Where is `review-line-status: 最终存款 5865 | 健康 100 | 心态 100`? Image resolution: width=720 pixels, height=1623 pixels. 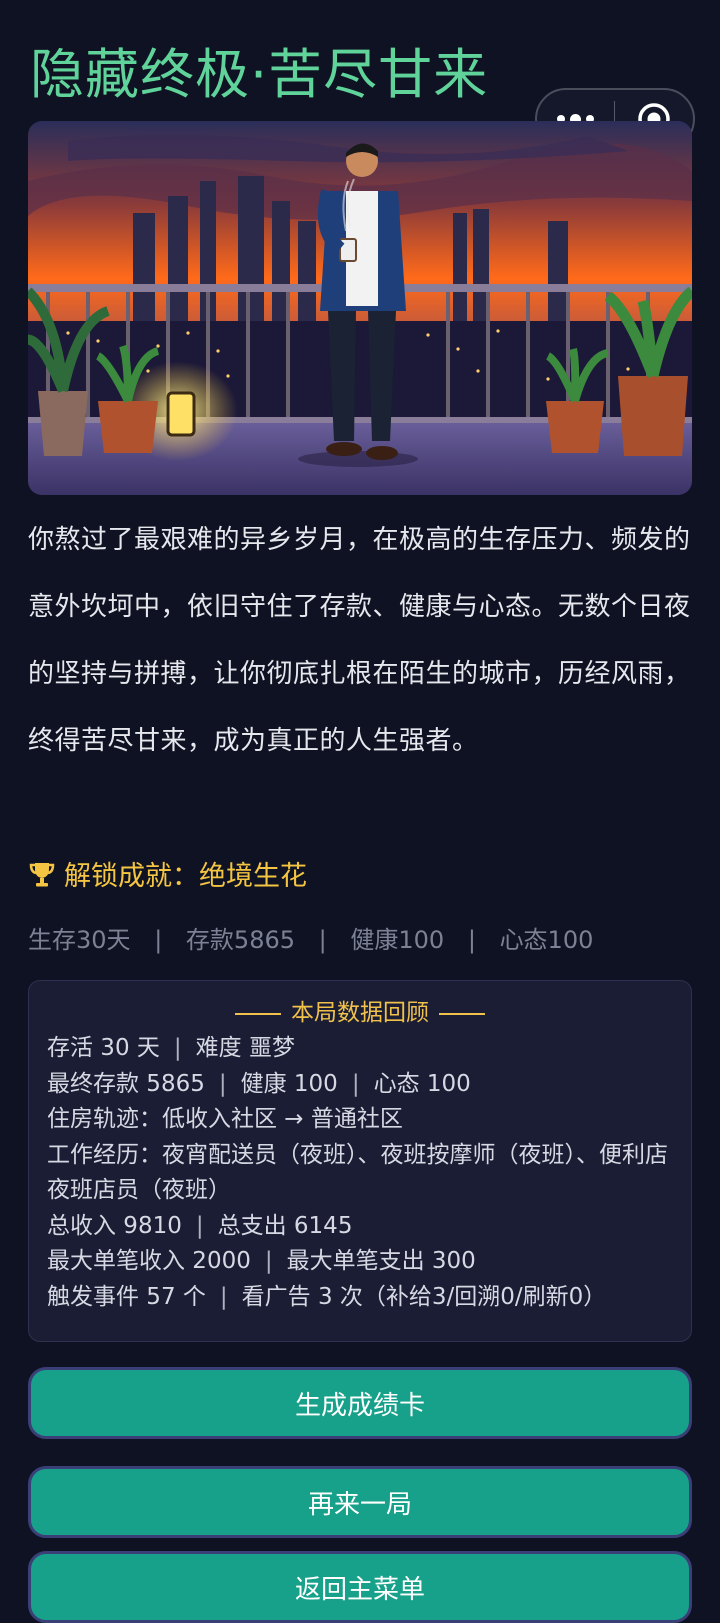
review-line-status: 最终存款 5865 | 健康 100 | 心态 100 is located at coordinates (360, 1085).